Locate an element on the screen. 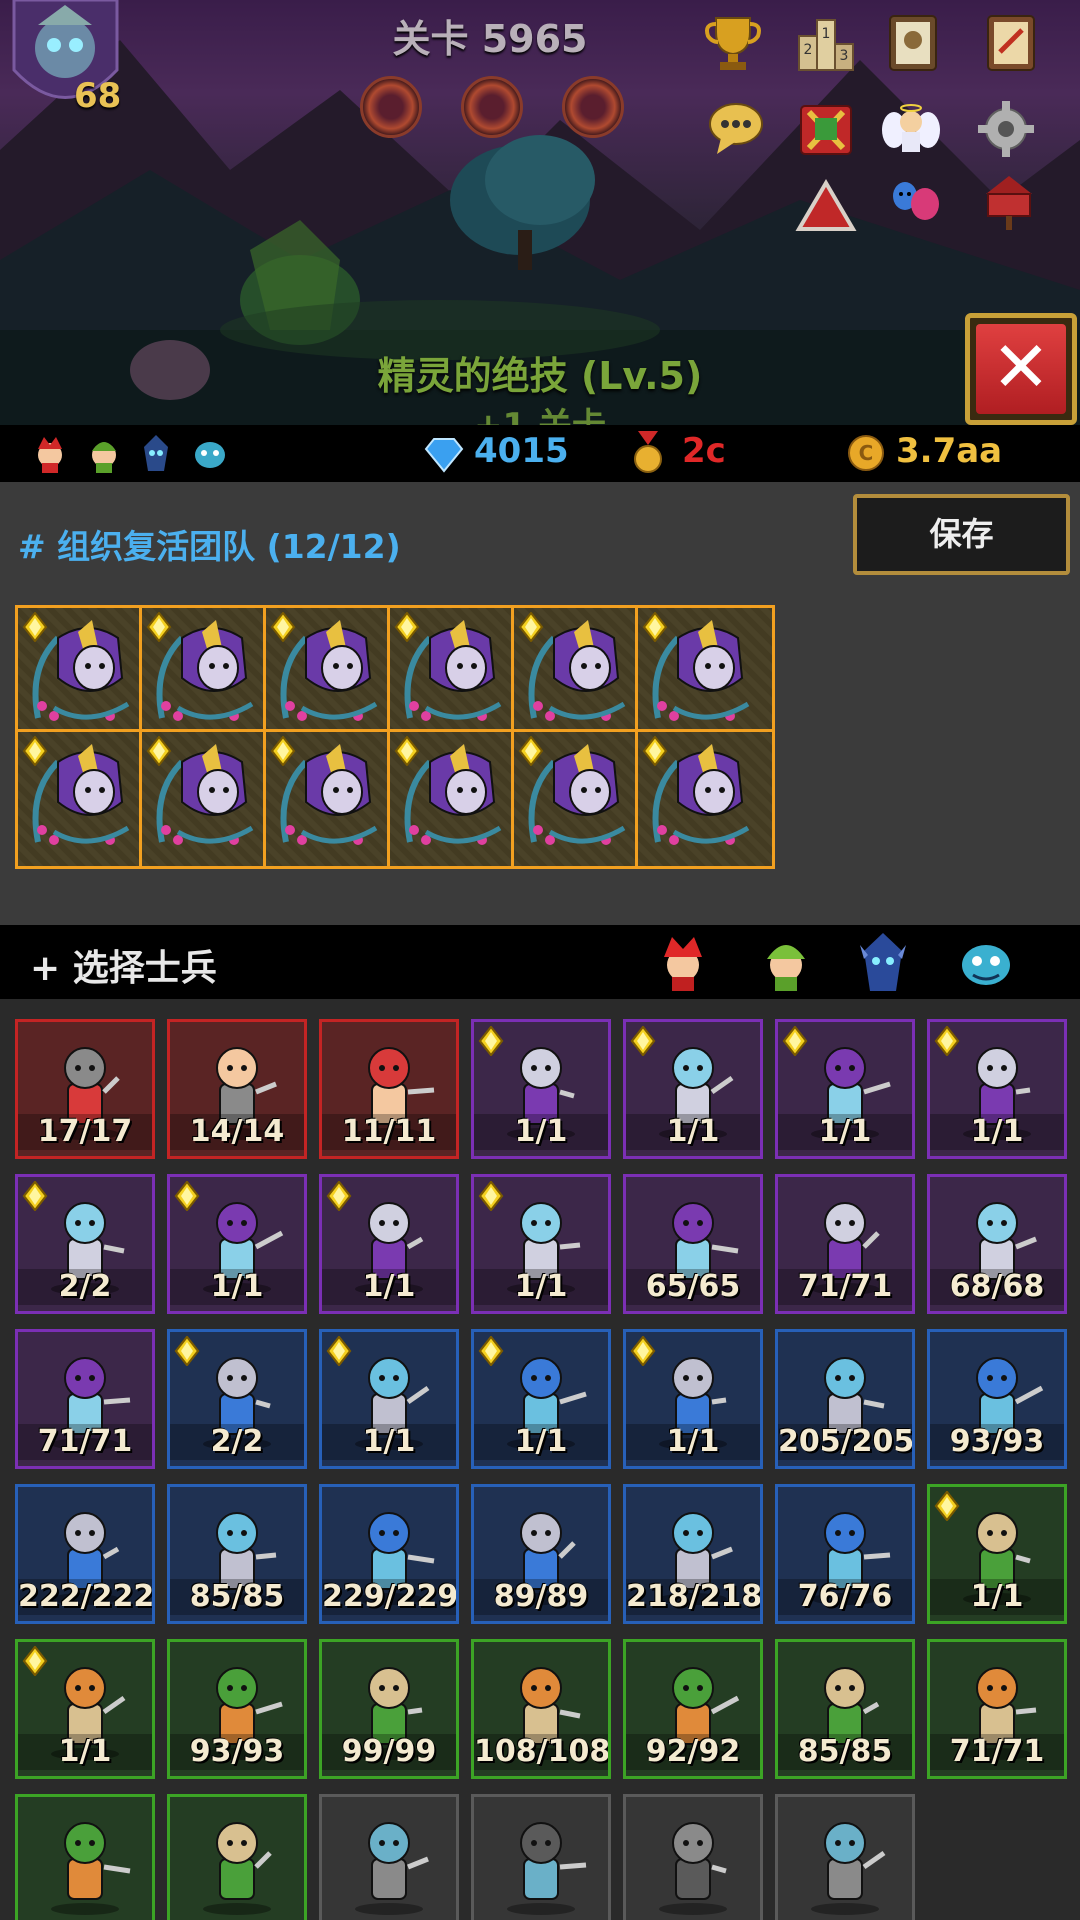 The height and width of the screenshot is (1920, 1080). soldier-slot: 65/65 is located at coordinates (693, 1244).